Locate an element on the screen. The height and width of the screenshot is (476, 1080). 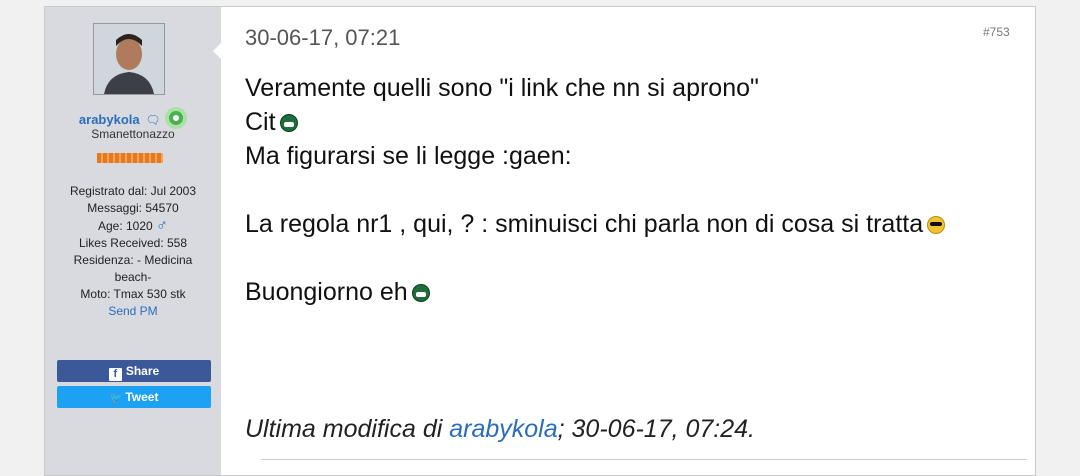
stat-likes: Likes Received: 558 is located at coordinates (133, 243).